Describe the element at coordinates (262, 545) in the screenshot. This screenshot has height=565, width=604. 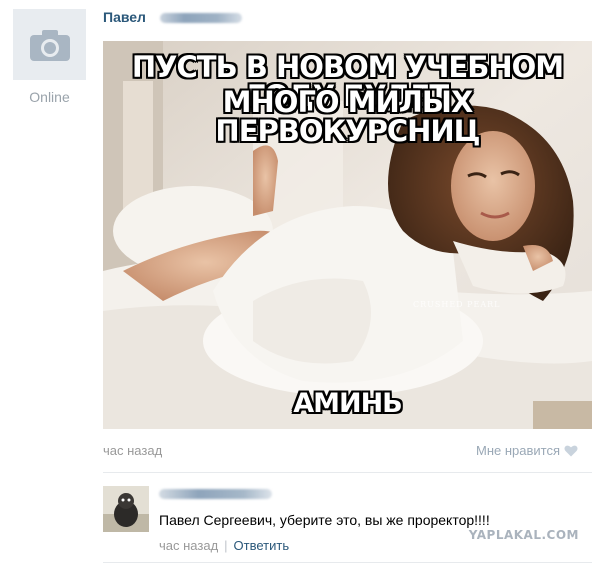
I see `reply-link: Ответить` at that location.